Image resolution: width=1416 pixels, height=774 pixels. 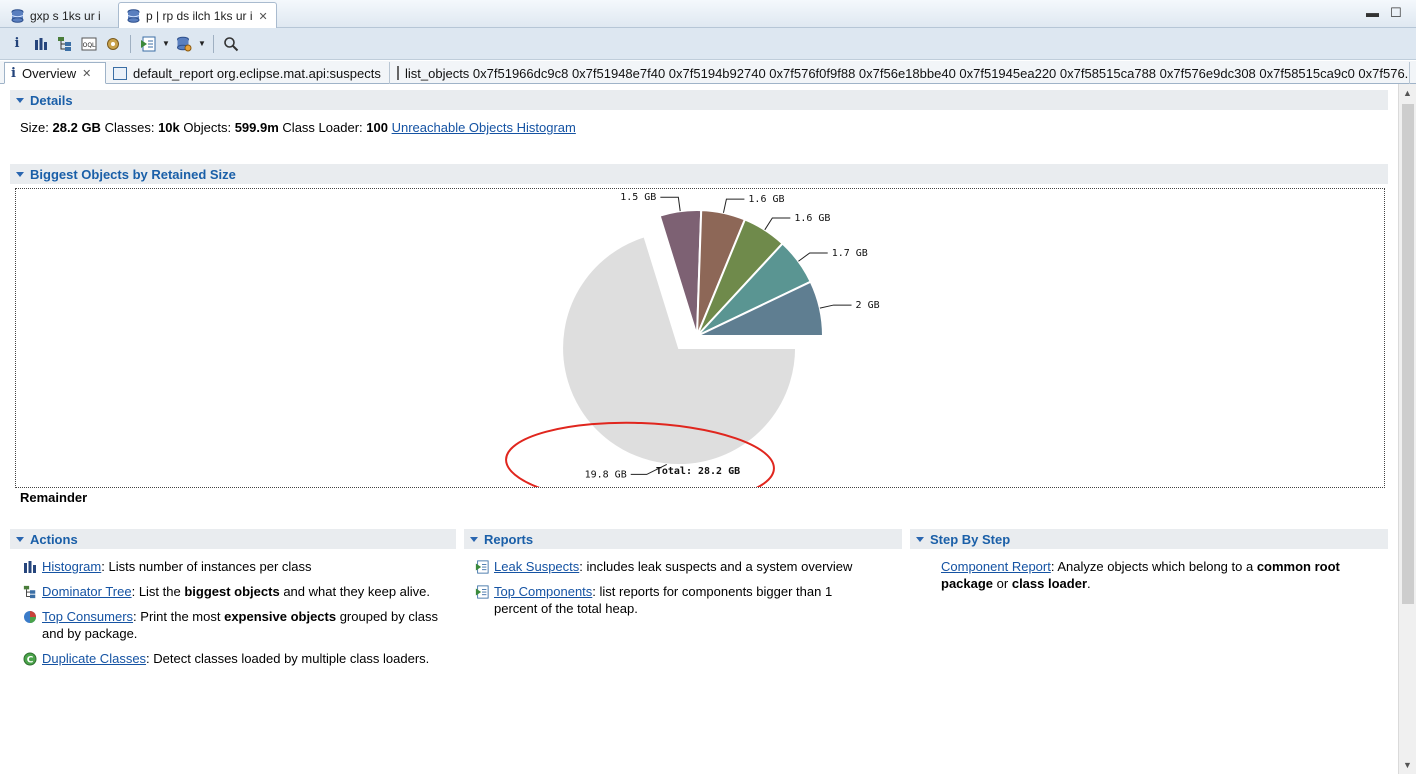 What do you see at coordinates (280, 616) in the screenshot?
I see `top-consumers-bold: expensive objects` at bounding box center [280, 616].